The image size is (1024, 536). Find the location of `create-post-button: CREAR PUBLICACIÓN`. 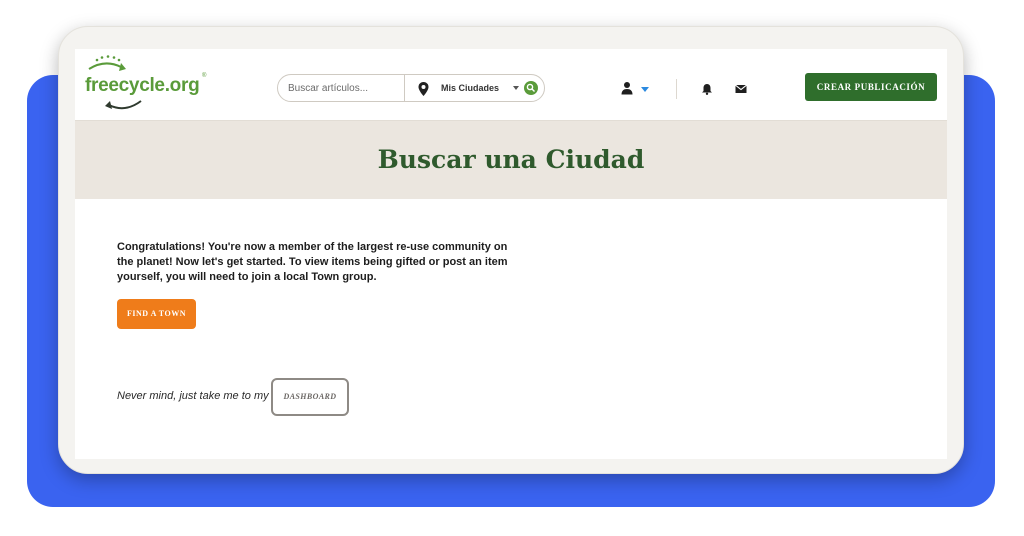

create-post-button: CREAR PUBLICACIÓN is located at coordinates (871, 87).